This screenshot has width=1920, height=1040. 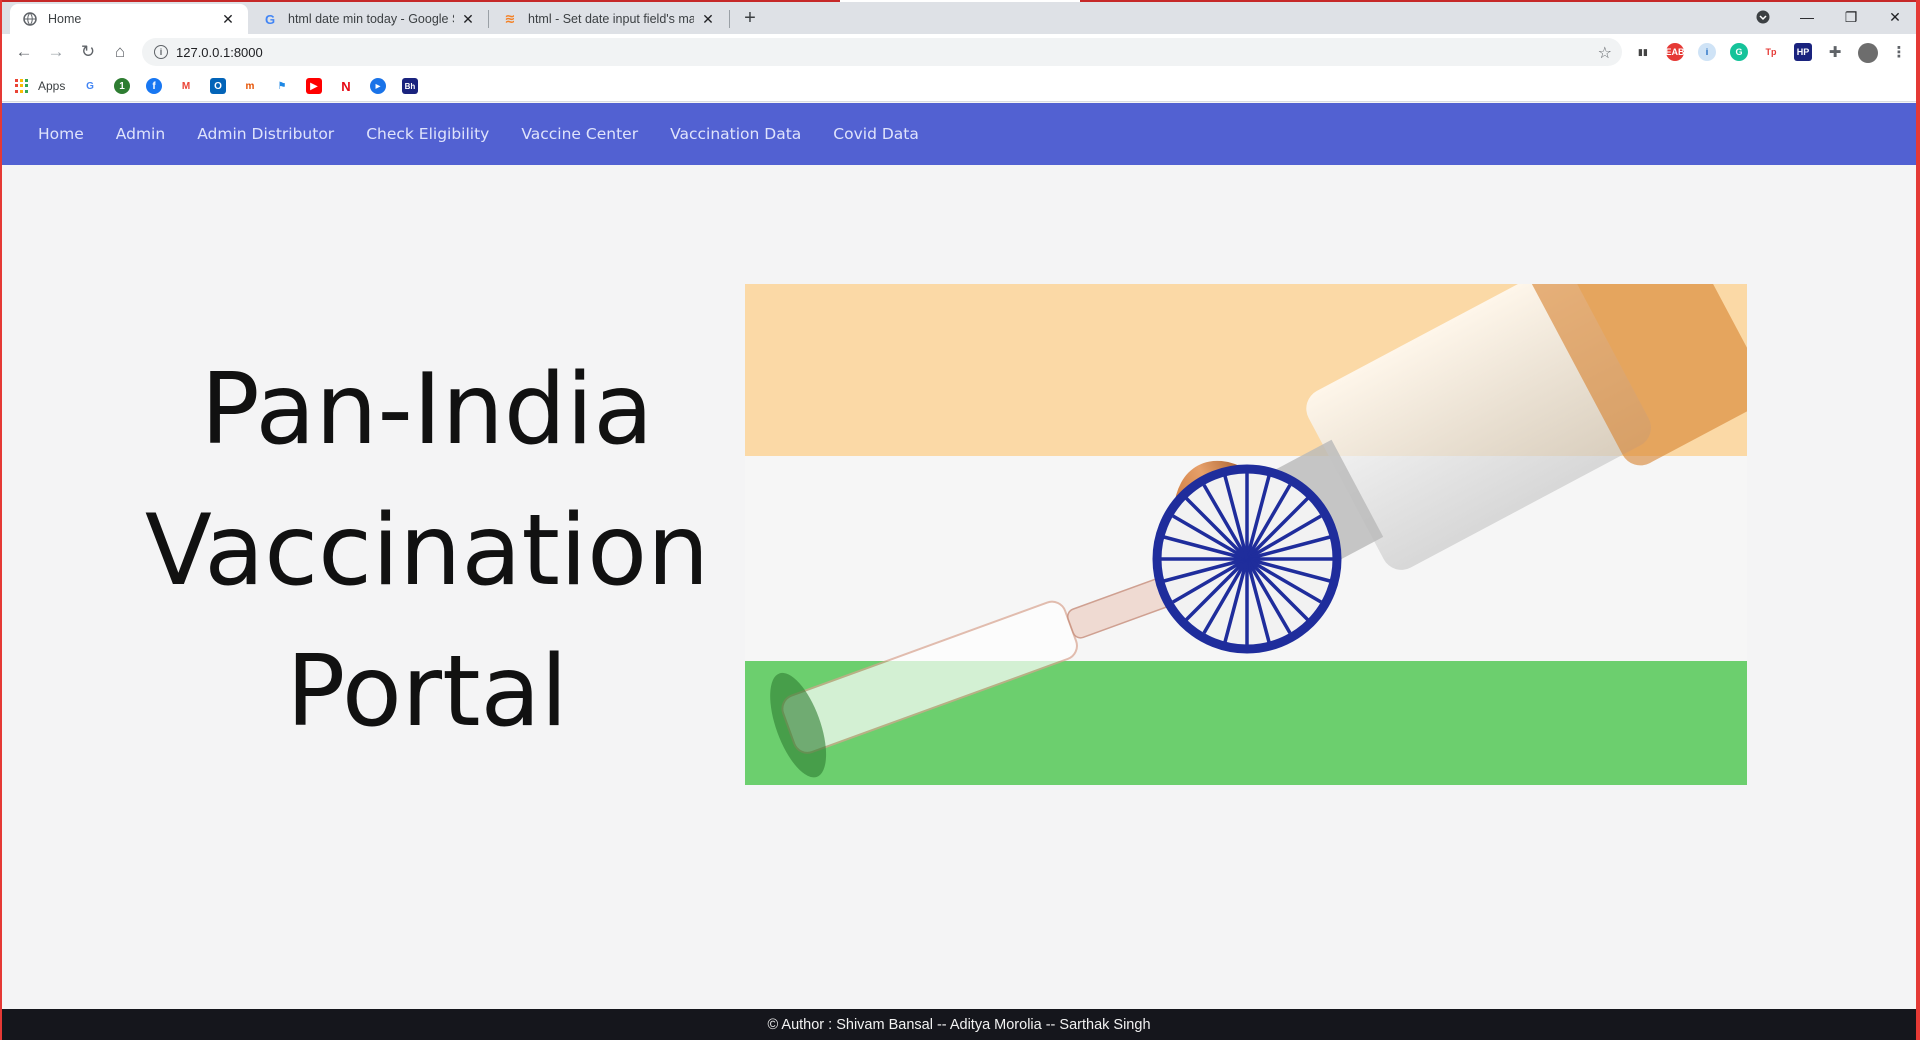 What do you see at coordinates (876, 134) in the screenshot?
I see `nav-covid-data: Covid Data` at bounding box center [876, 134].